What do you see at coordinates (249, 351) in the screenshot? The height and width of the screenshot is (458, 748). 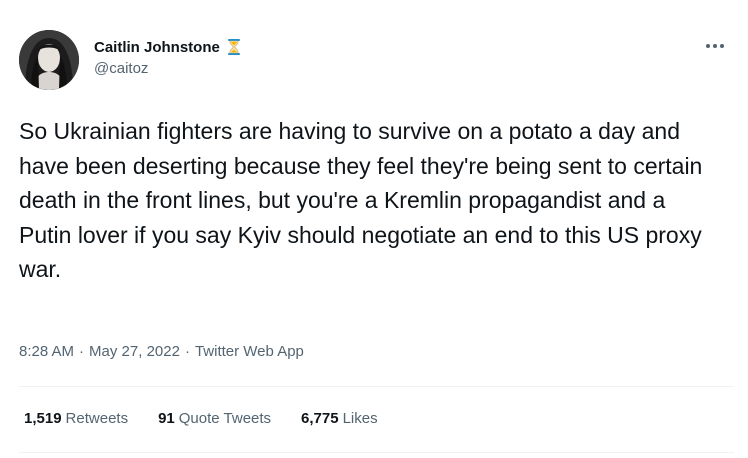 I see `tweet-source: Twitter Web App` at bounding box center [249, 351].